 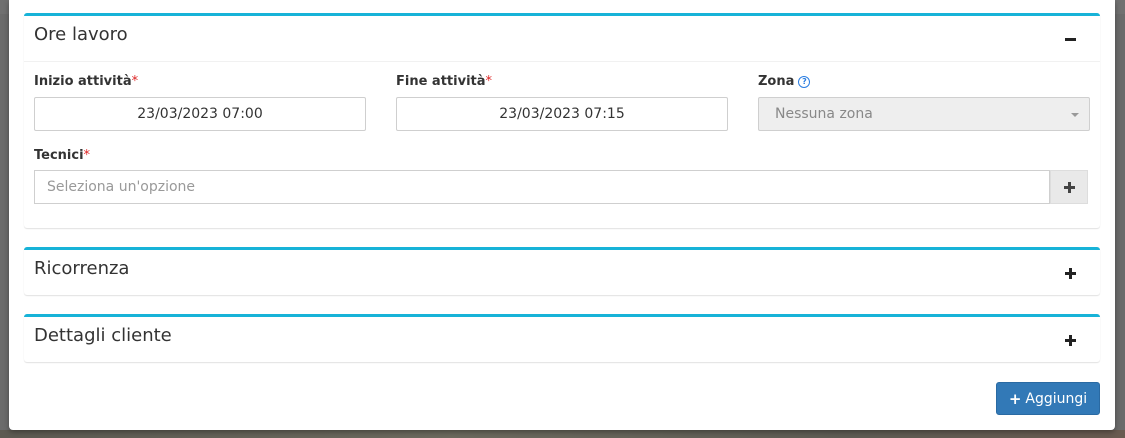 What do you see at coordinates (82, 268) in the screenshot?
I see `box-title: Ricorrenza` at bounding box center [82, 268].